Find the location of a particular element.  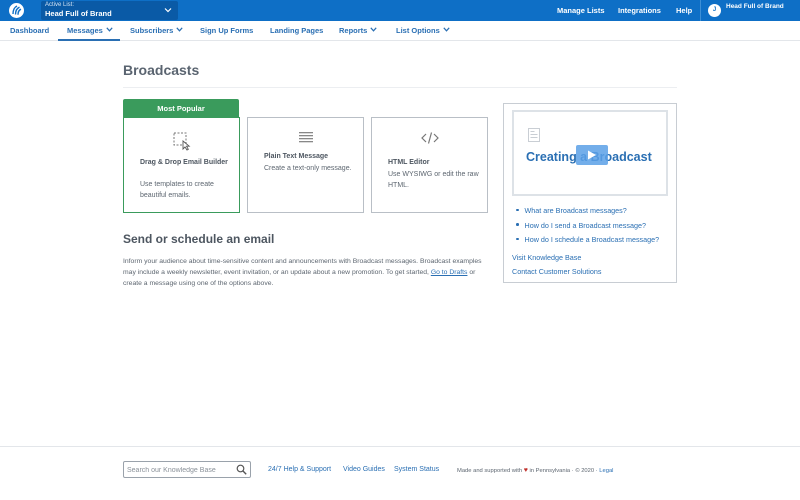

knowledge-base-search is located at coordinates (187, 469).